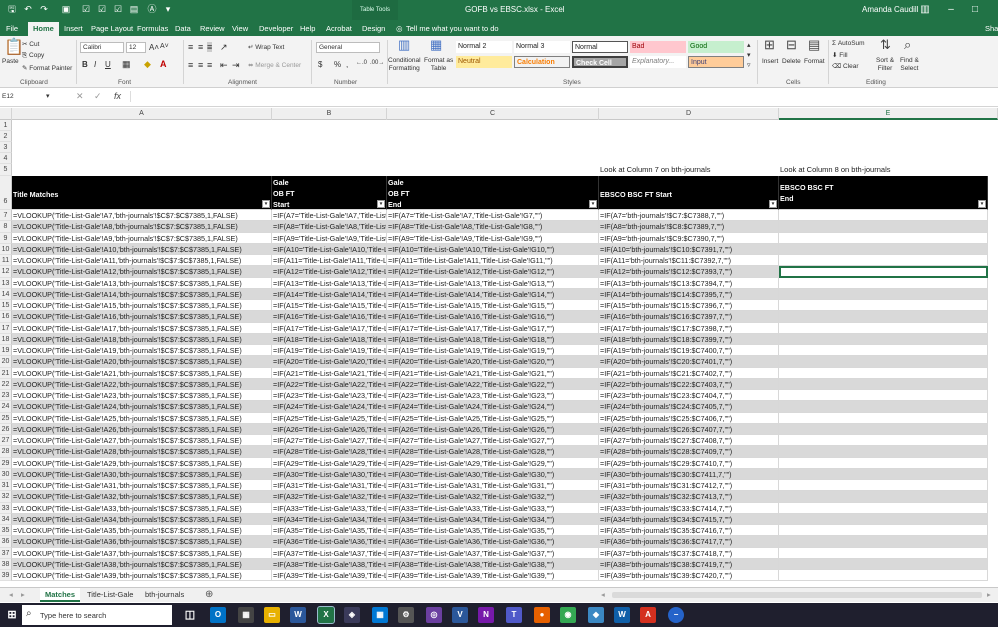 The height and width of the screenshot is (627, 998). Describe the element at coordinates (603, 595) in the screenshot. I see `scroll-left-icon: ◂` at that location.